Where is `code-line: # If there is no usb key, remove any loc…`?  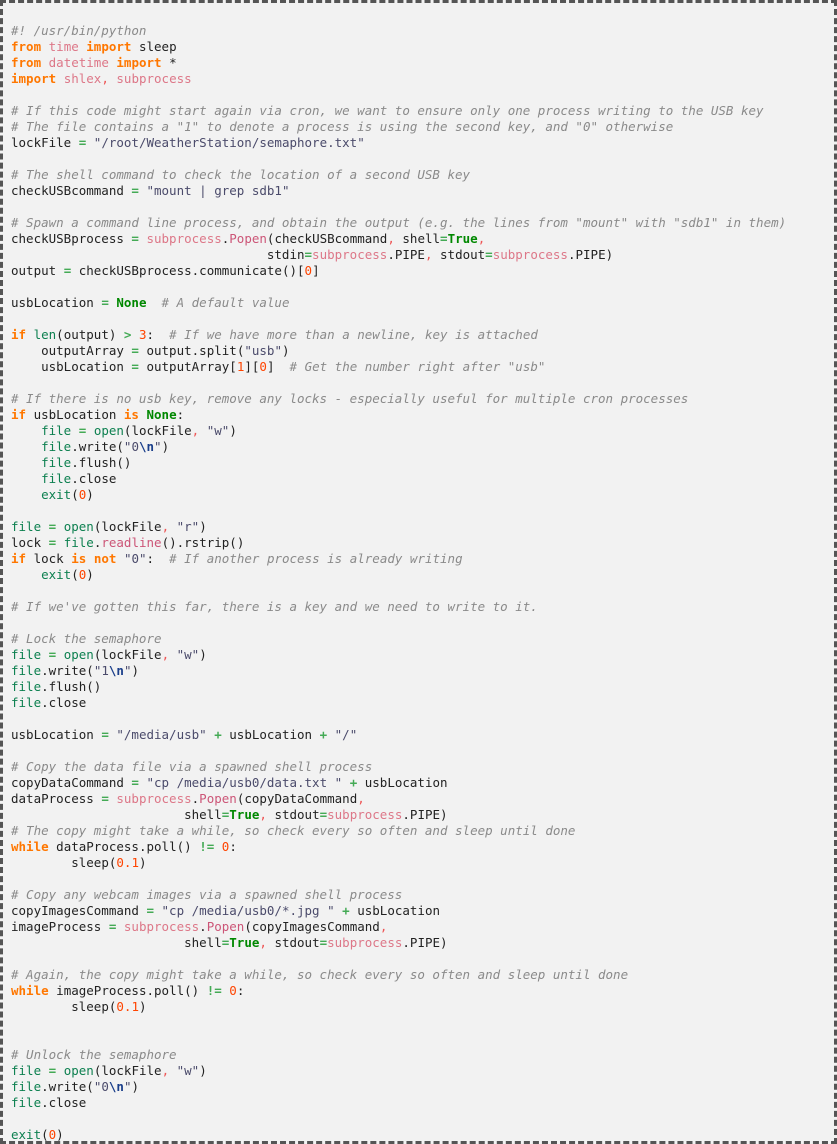 code-line: # If there is no usb key, remove any loc… is located at coordinates (422, 399).